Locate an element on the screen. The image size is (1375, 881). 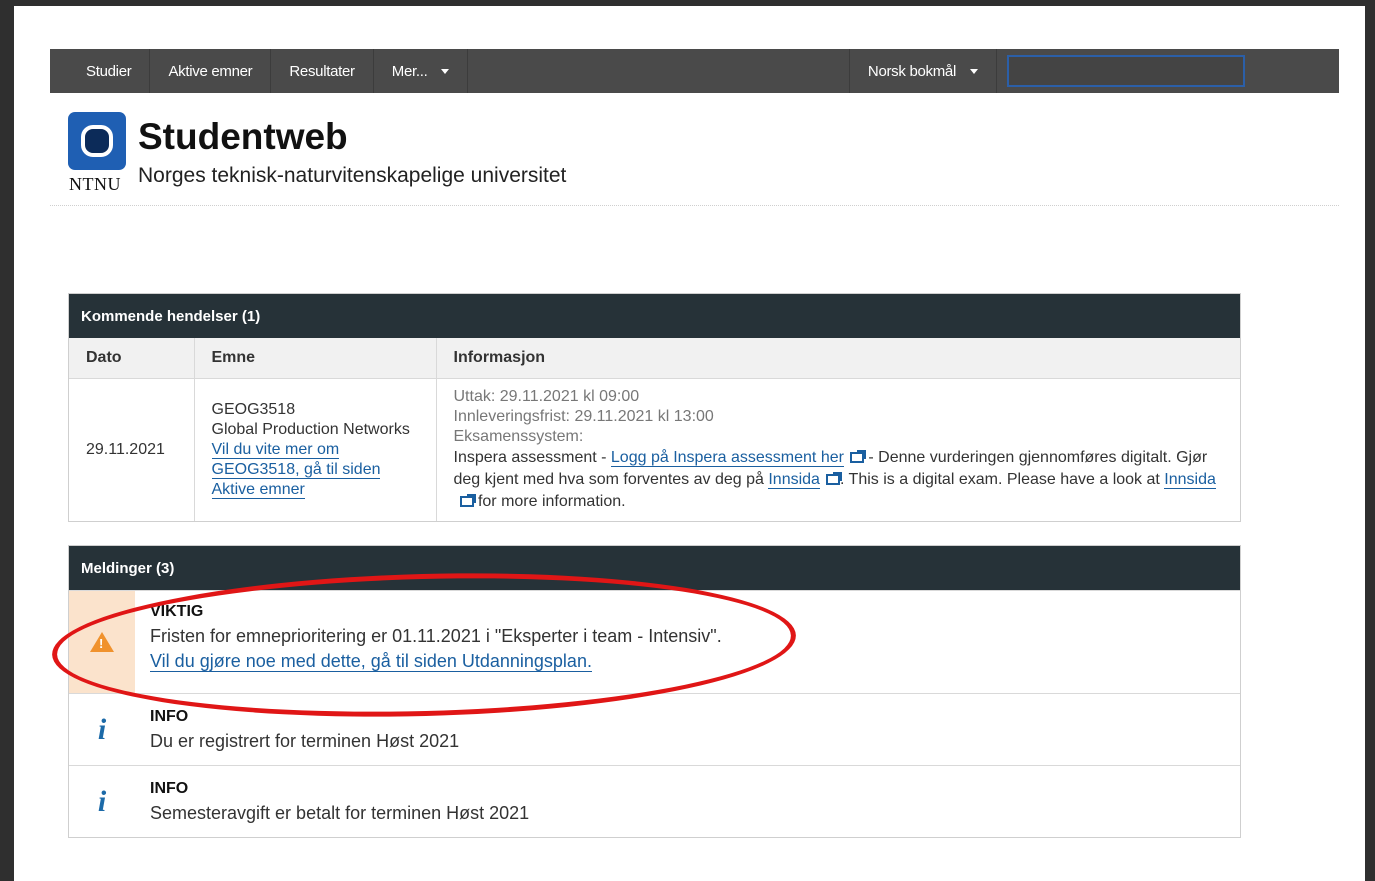
column-header-informasjon: Informasjon is located at coordinates (838, 358).